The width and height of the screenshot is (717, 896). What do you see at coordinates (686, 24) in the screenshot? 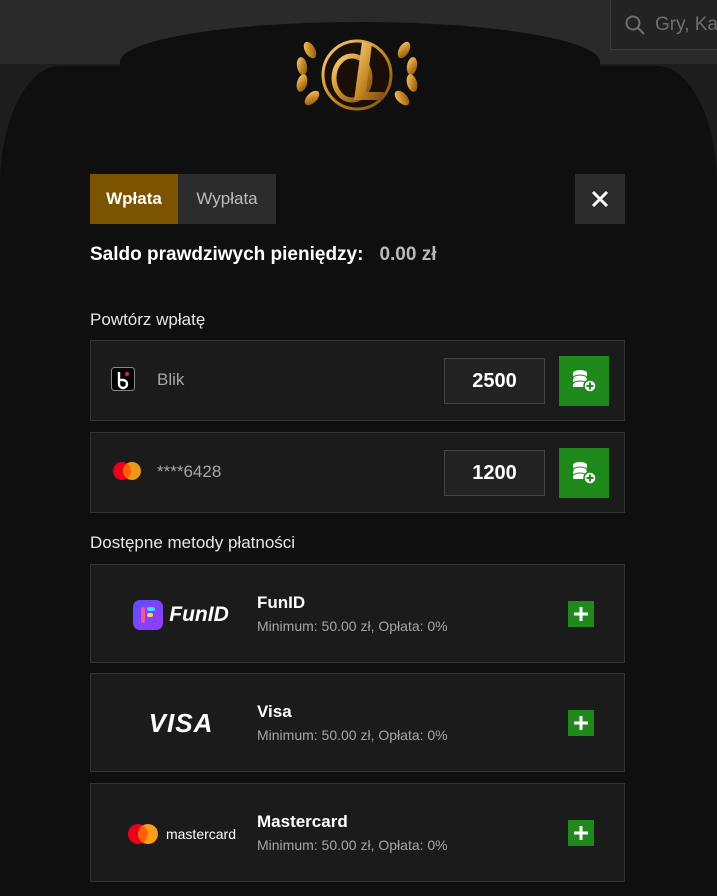
I see `search-placeholder: Gry, Ka` at bounding box center [686, 24].